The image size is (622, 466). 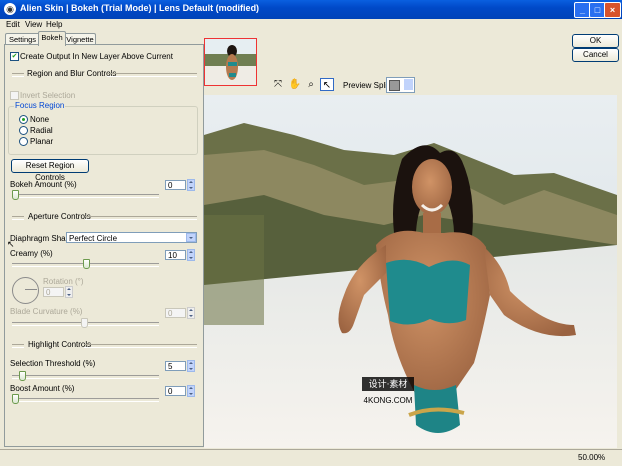 What do you see at coordinates (311, 24) in the screenshot?
I see `menu-bar: Edit View Help` at bounding box center [311, 24].